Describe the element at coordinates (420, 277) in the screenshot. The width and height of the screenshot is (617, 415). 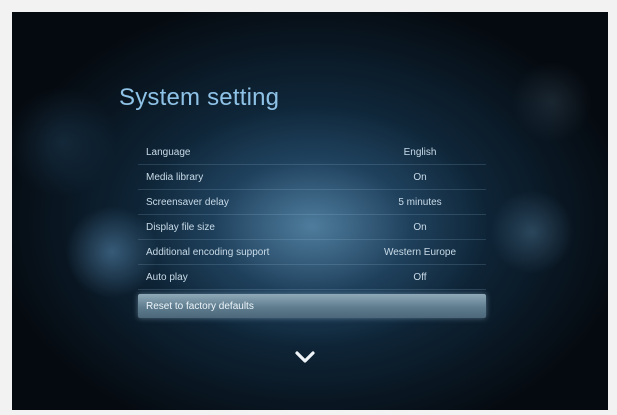
I see `setting-value: Off` at that location.